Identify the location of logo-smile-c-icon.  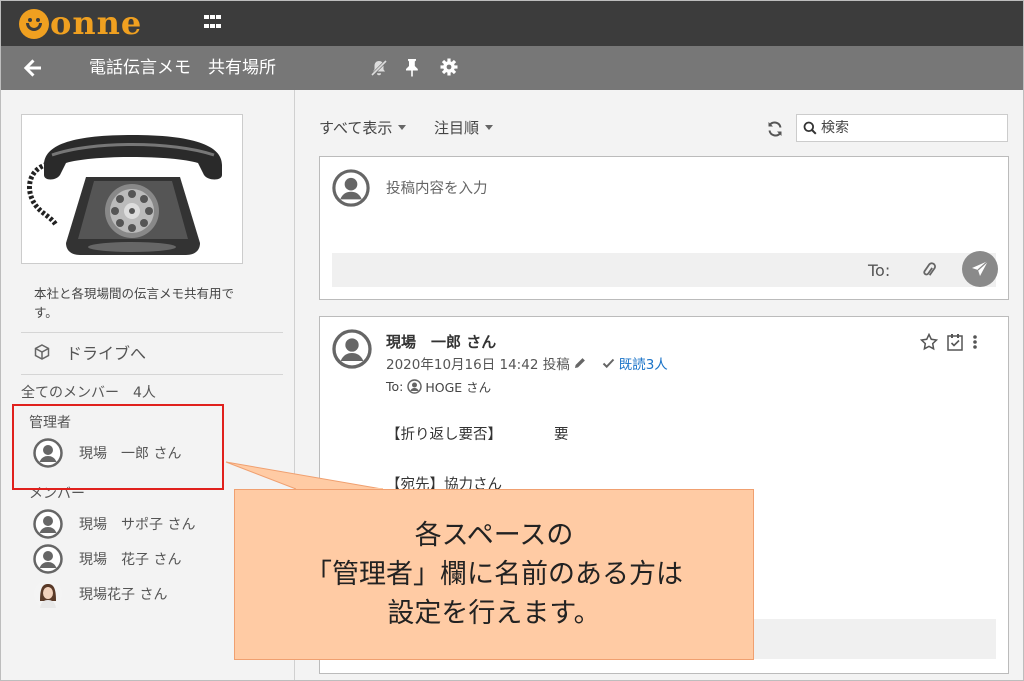
(34, 23).